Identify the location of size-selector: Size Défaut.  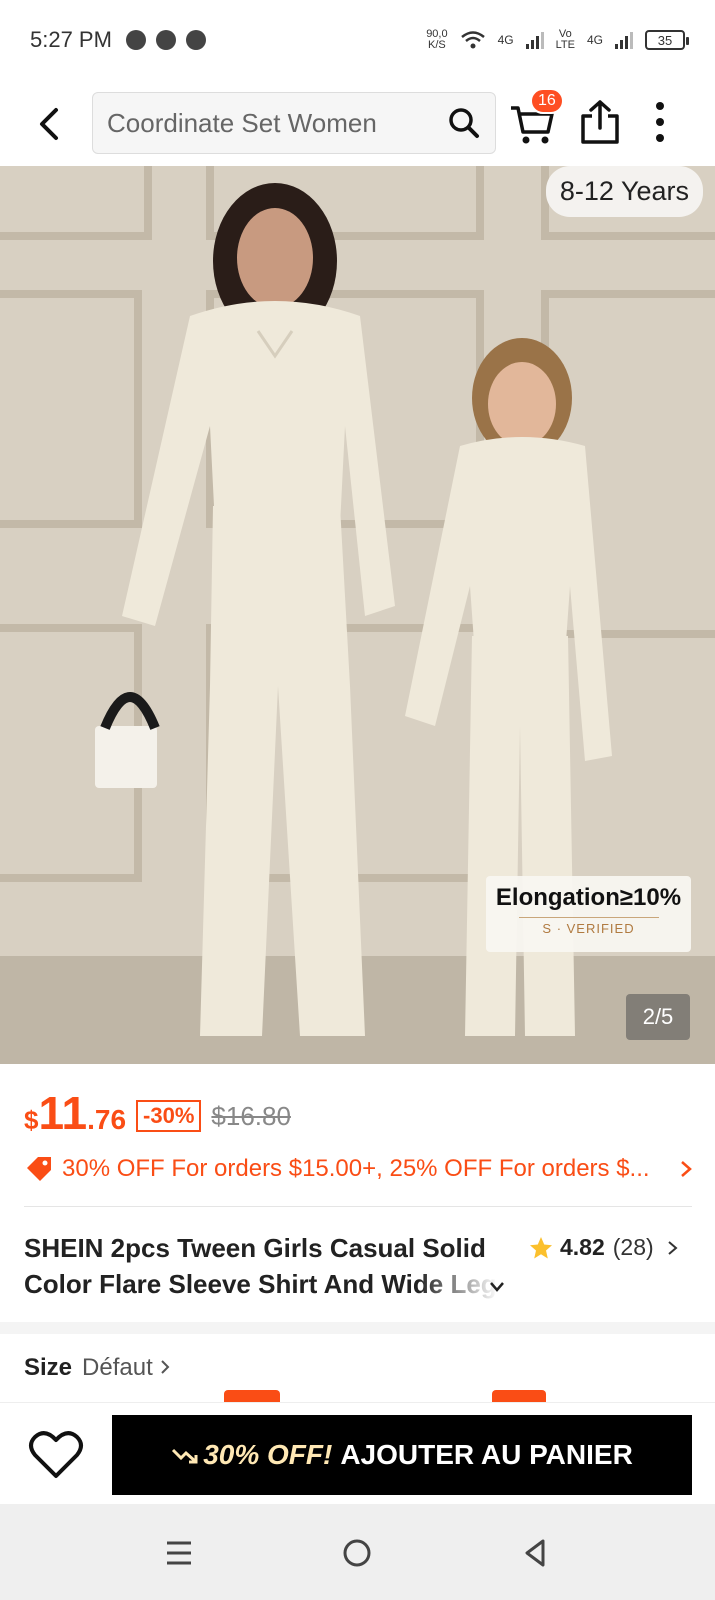
(97, 1368).